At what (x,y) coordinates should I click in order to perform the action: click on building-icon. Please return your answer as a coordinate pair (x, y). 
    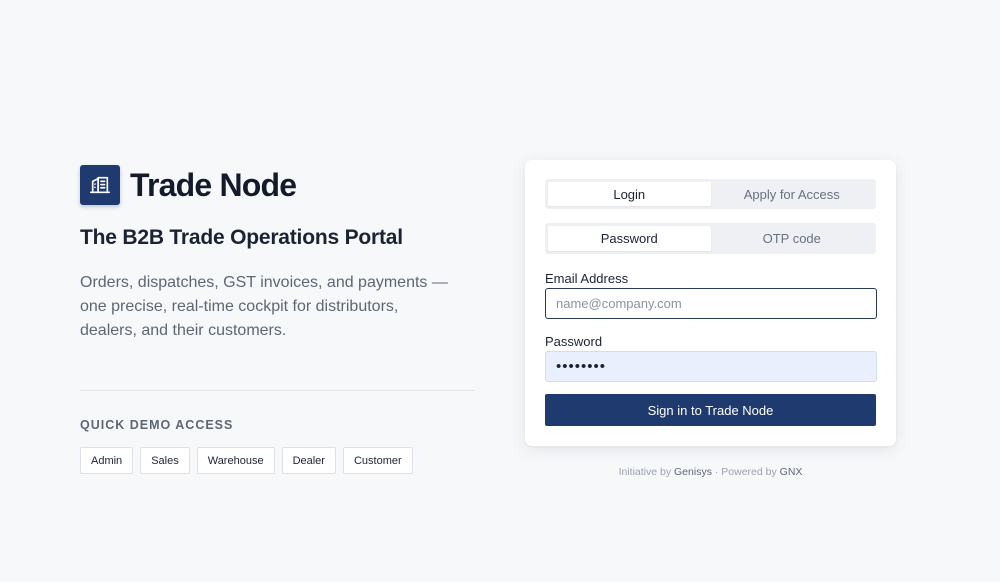
    Looking at the image, I should click on (100, 185).